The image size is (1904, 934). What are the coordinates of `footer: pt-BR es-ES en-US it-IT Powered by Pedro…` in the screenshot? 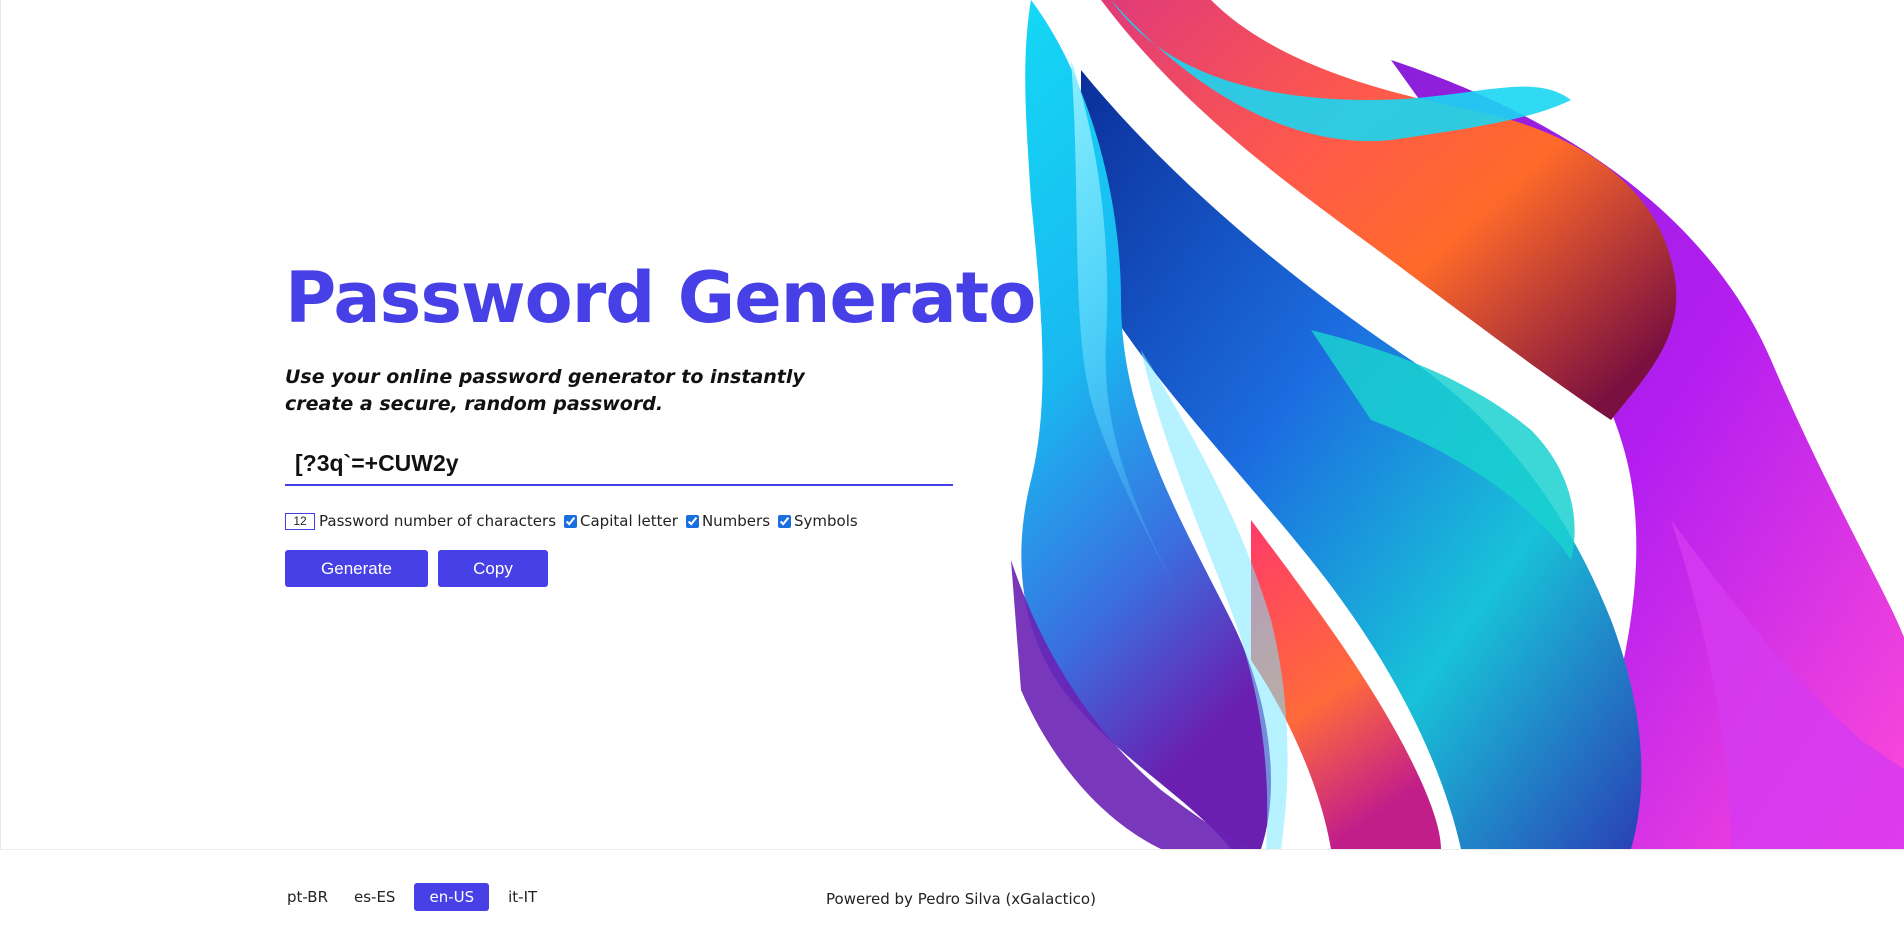 It's located at (952, 891).